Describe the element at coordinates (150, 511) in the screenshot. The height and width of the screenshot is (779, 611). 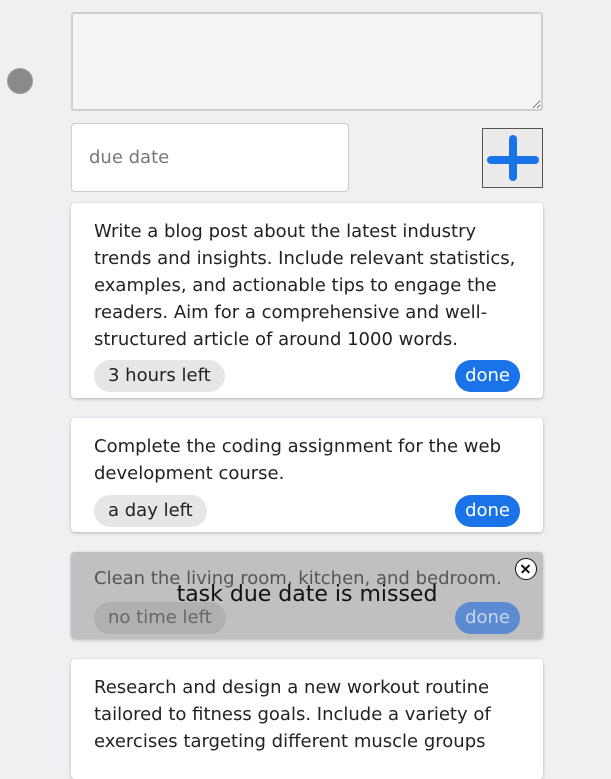
I see `time-left-badge: a day left` at that location.